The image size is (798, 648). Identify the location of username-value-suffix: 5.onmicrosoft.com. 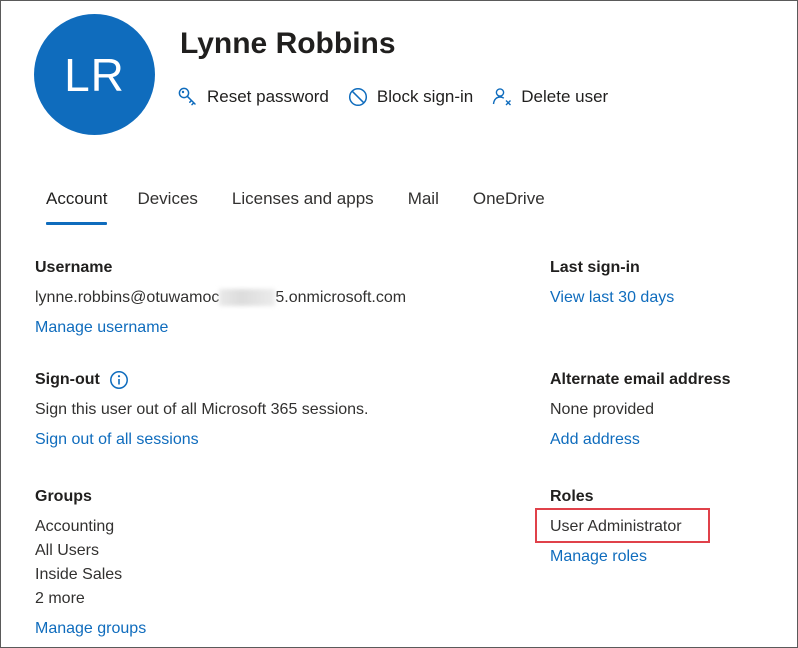
(341, 297).